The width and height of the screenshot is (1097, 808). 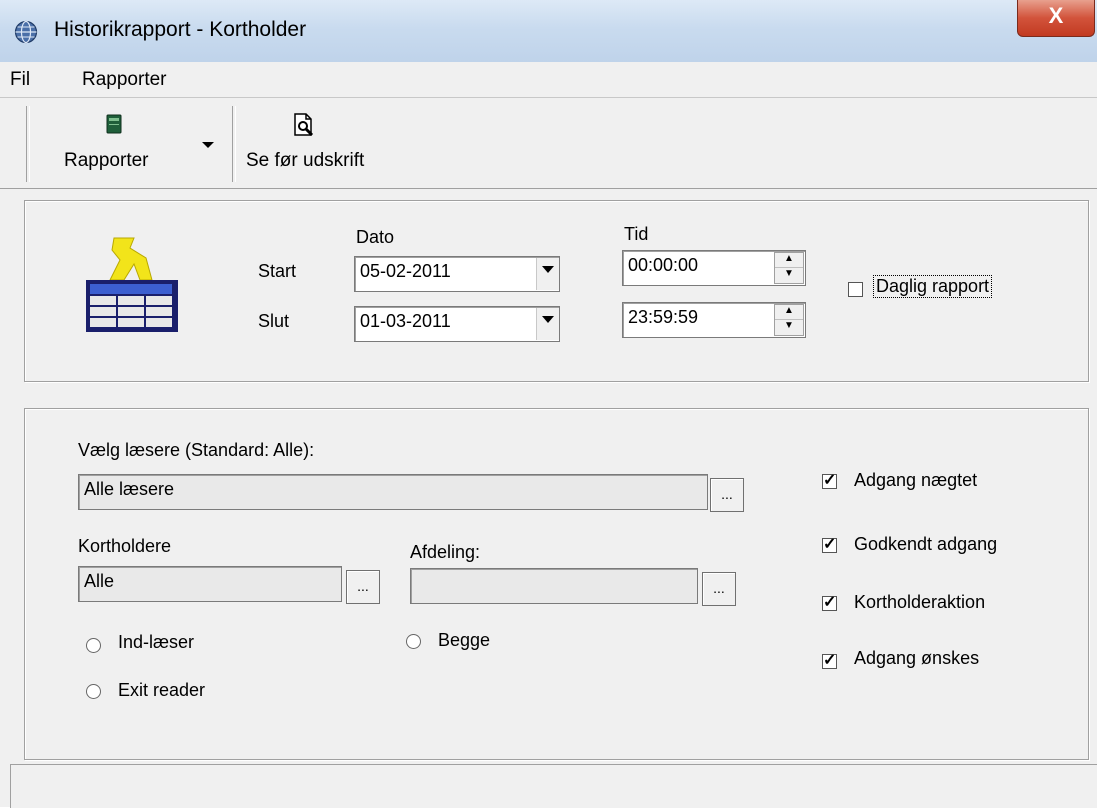 What do you see at coordinates (180, 29) in the screenshot?
I see `window-title: Historikrapport - Kortholder` at bounding box center [180, 29].